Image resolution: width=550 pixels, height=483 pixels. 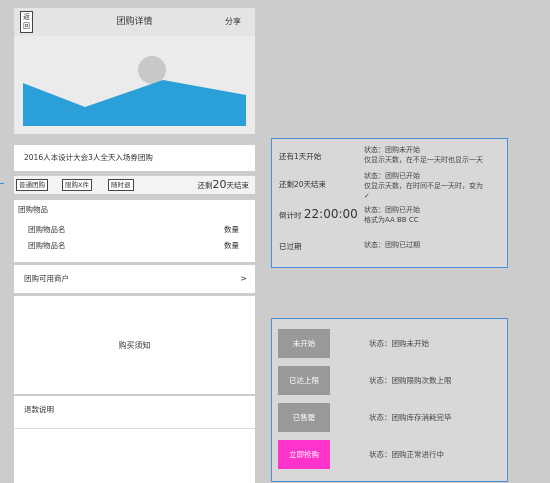 I want to click on purchase-notice-label: 购买须知, so click(x=134, y=345).